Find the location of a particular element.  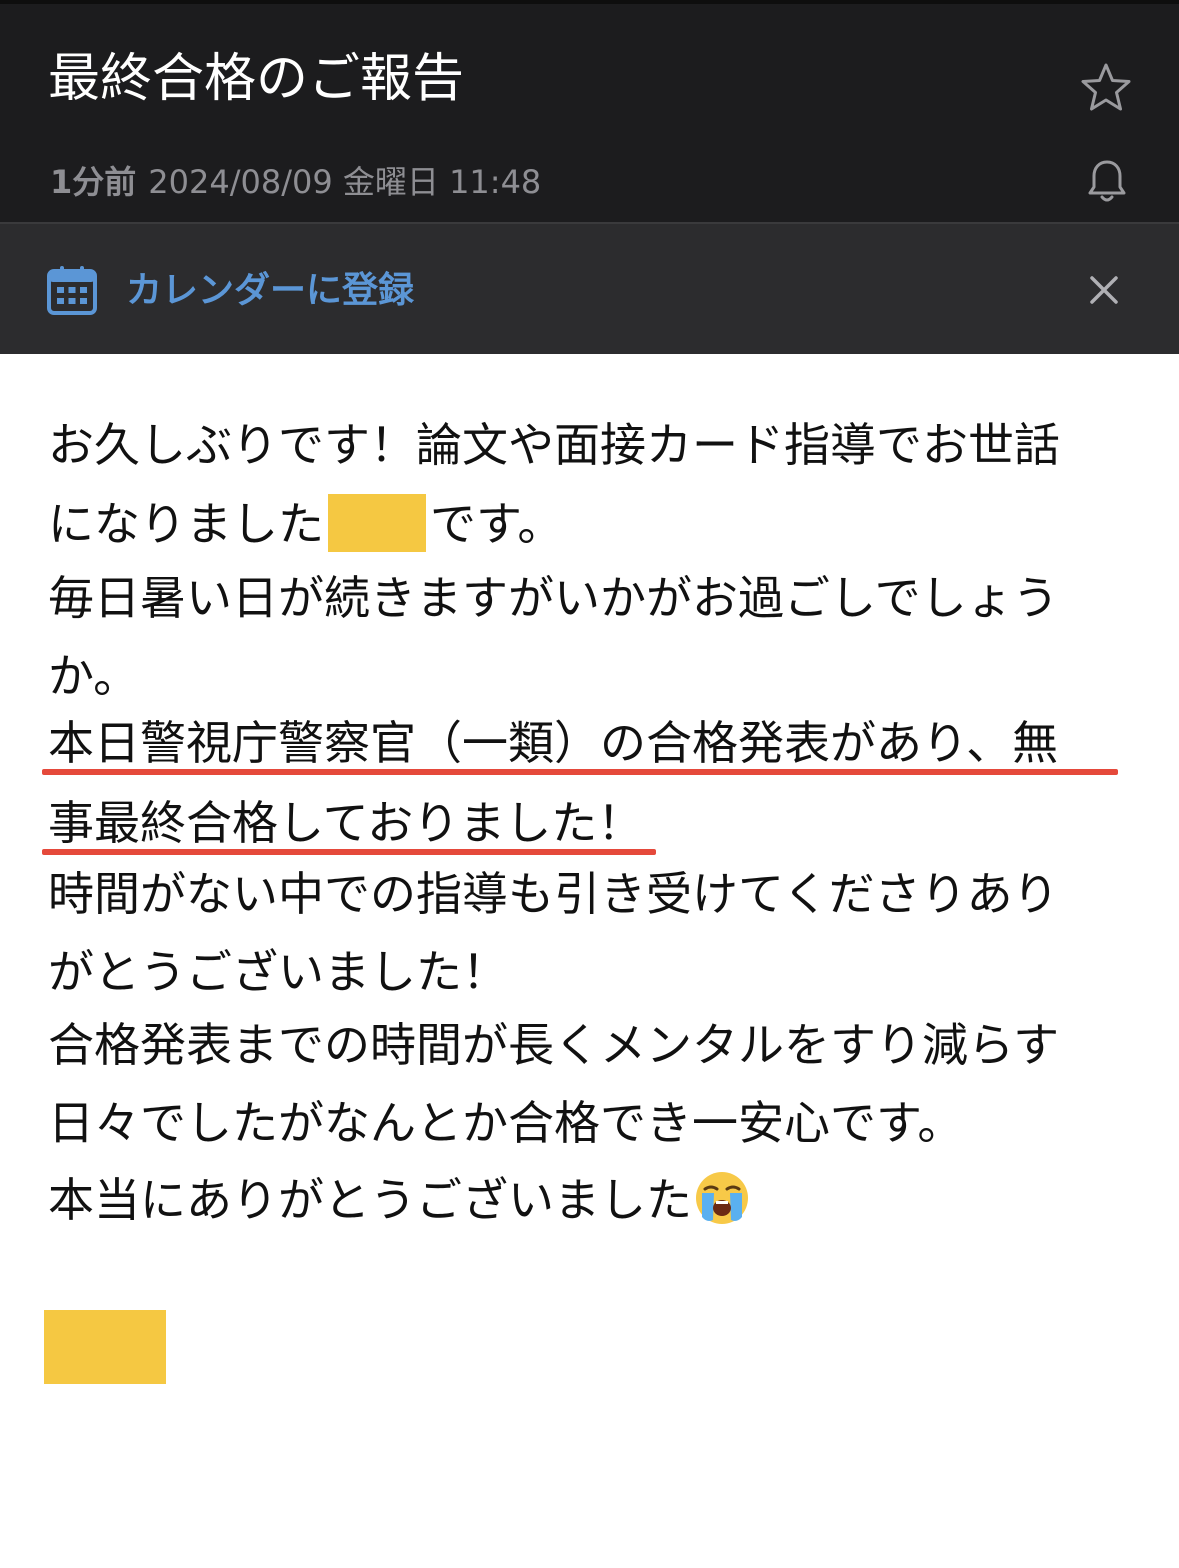

message-header: 最終合格のご報告 1分前 2024/08/09 金曜日 11:48 is located at coordinates (589, 111).